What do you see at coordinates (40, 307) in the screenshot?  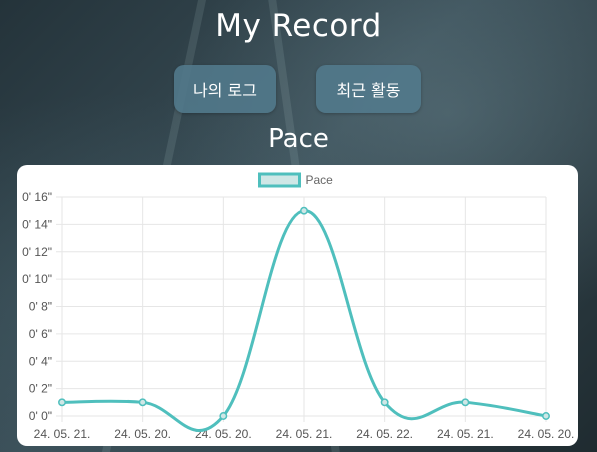 I see `y-tick-label: 0' 8"` at bounding box center [40, 307].